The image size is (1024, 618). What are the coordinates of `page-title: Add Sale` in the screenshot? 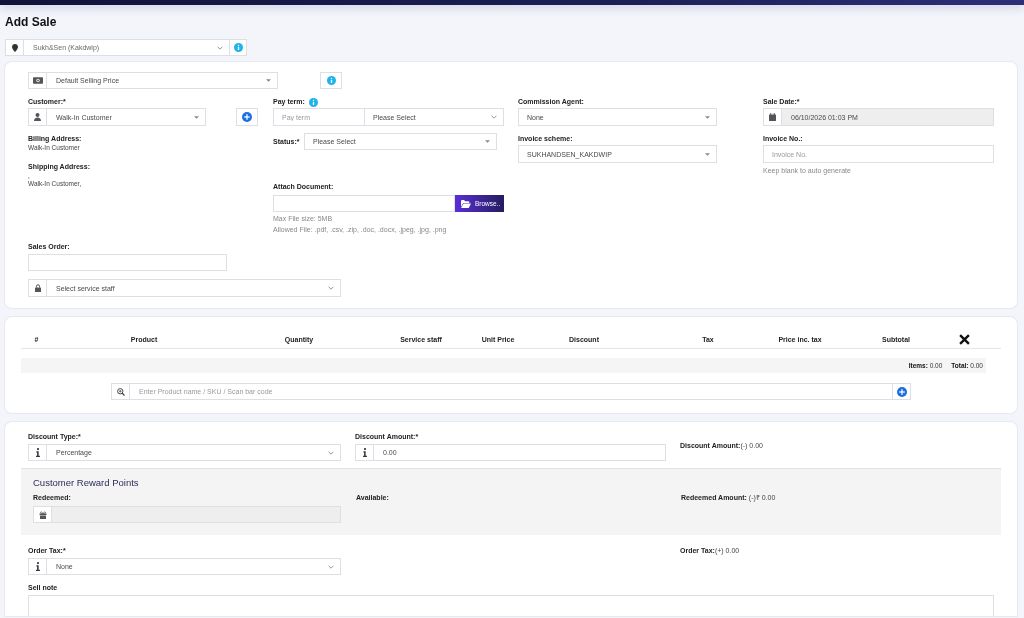 It's located at (31, 22).